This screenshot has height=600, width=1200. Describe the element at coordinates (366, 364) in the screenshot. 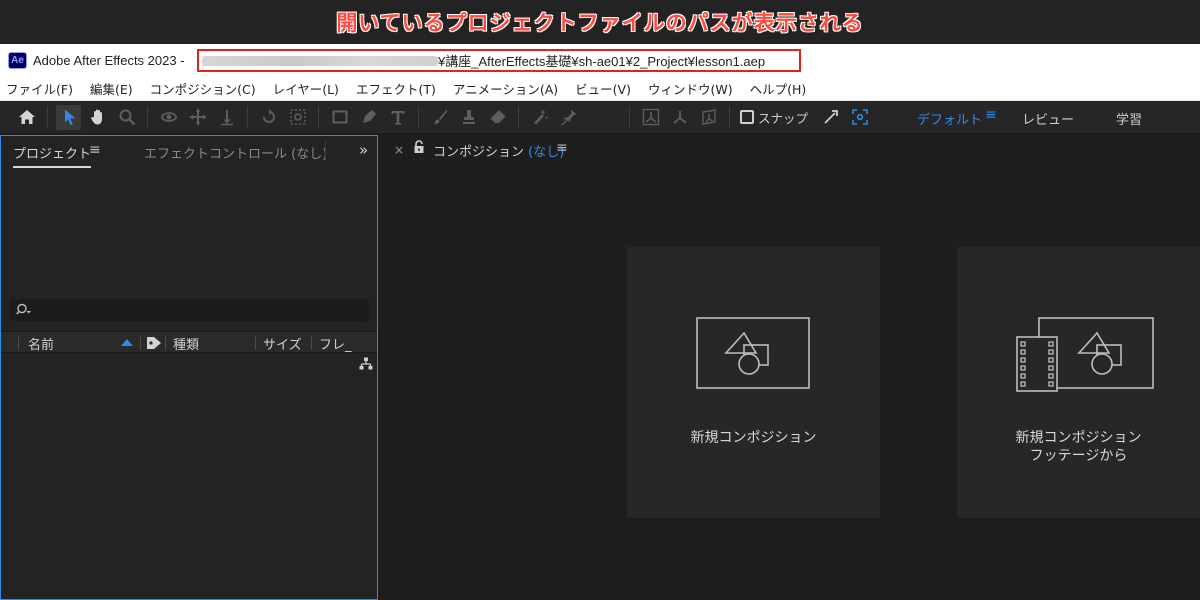

I see `flowchart-icon` at that location.